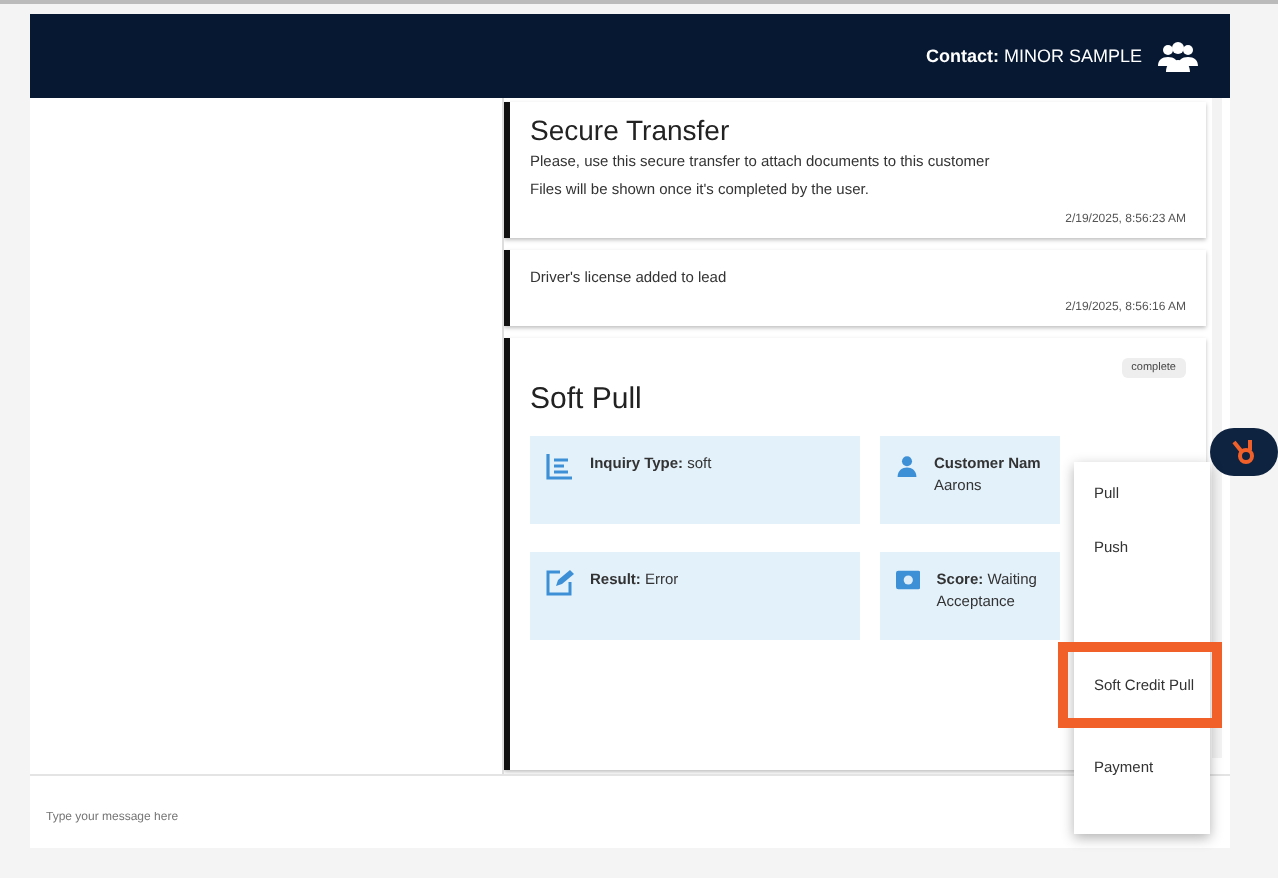 The width and height of the screenshot is (1278, 878). I want to click on id-card-icon, so click(908, 580).